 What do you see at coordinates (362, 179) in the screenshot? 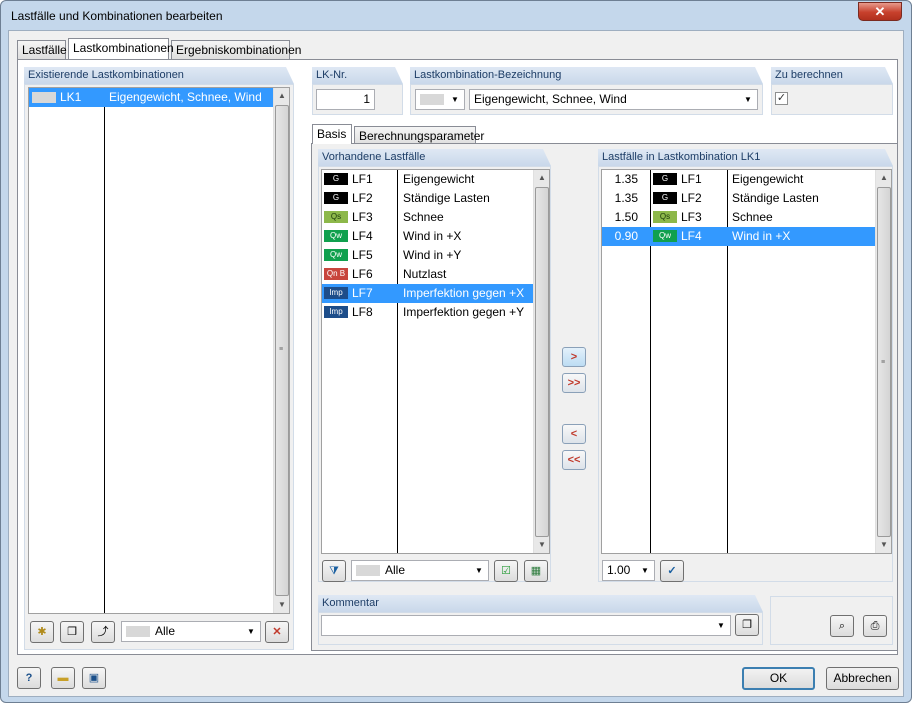
I see `loadcase-id: LF1` at bounding box center [362, 179].